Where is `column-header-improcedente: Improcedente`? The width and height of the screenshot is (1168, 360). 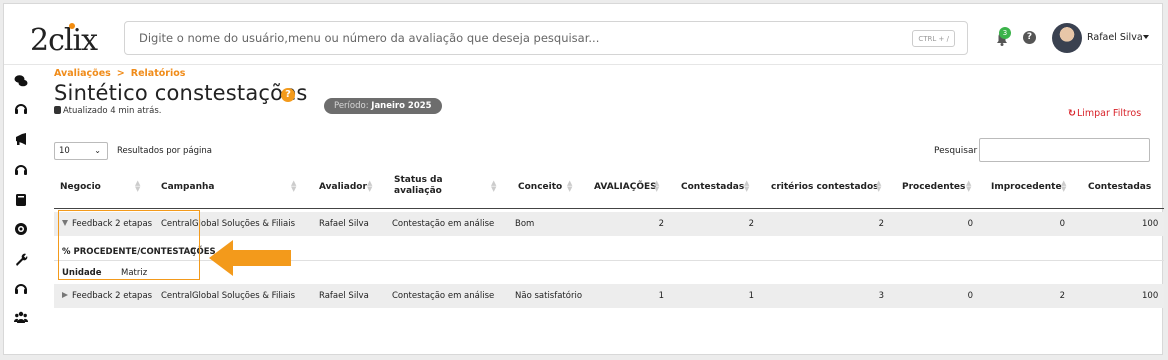
column-header-improcedente: Improcedente is located at coordinates (1026, 187).